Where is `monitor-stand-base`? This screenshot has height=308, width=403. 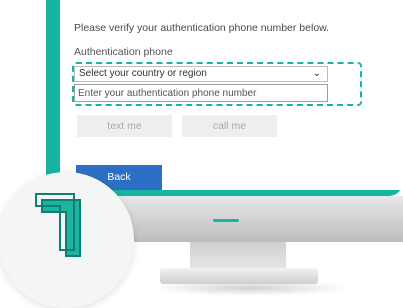
monitor-stand-base is located at coordinates (239, 276).